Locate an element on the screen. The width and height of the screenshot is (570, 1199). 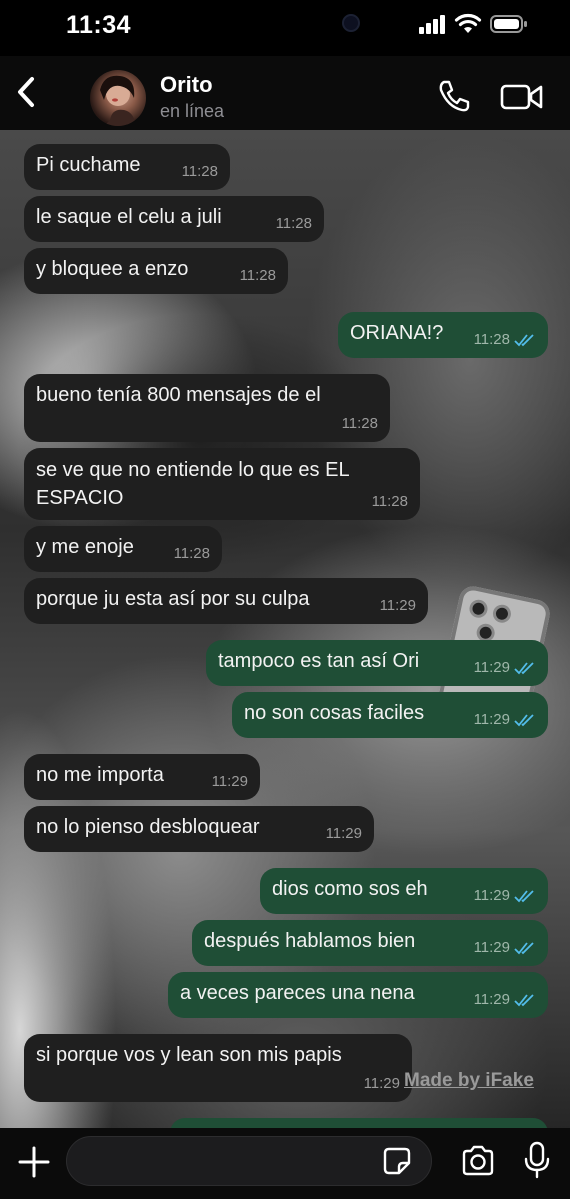
message-bubble-incoming: y bloquee a enzo 11:28 is located at coordinates (156, 271).